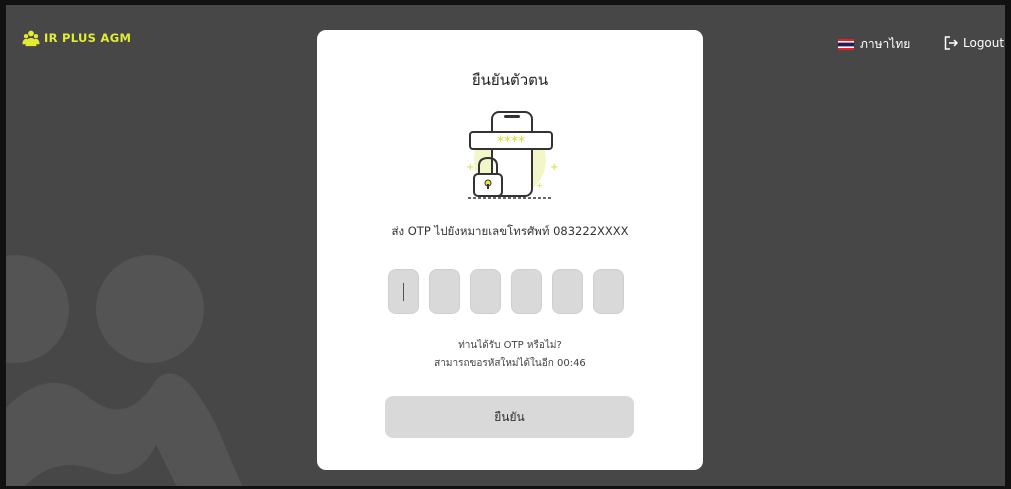 The image size is (1011, 489). Describe the element at coordinates (88, 38) in the screenshot. I see `brand-name: IR PLUS AGM` at that location.